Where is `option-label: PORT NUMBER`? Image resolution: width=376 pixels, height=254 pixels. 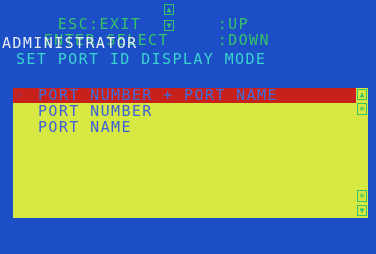
option-label: PORT NUMBER is located at coordinates (95, 111).